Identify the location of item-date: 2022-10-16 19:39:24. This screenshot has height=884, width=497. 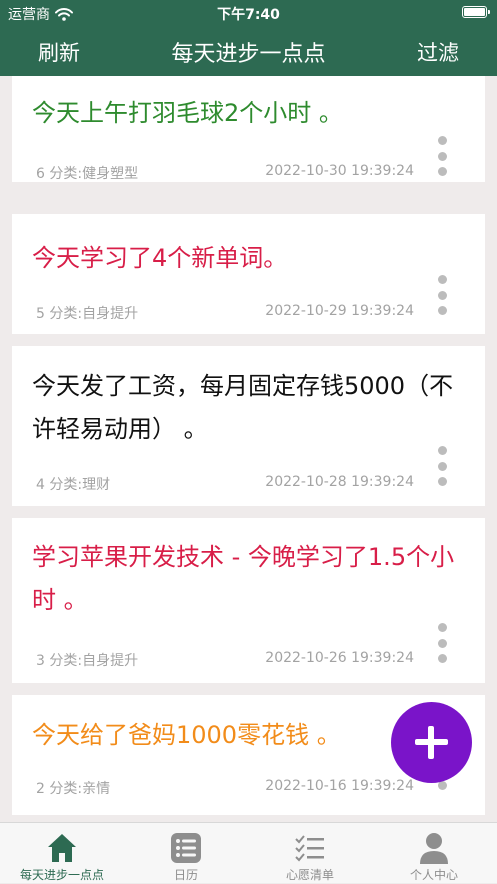
(339, 786).